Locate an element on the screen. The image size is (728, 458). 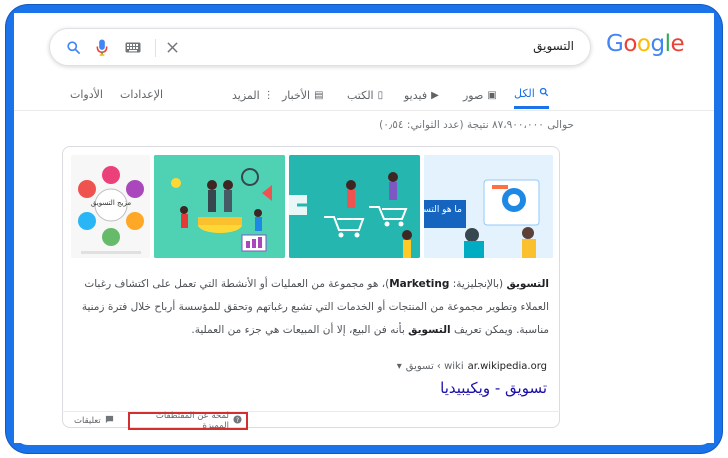
image-caption: مزيج التسويق is located at coordinates (111, 203).